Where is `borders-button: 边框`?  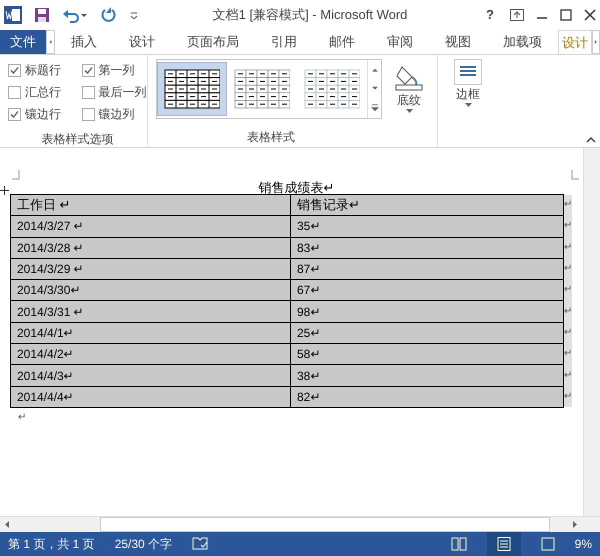 borders-button: 边框 is located at coordinates (468, 83).